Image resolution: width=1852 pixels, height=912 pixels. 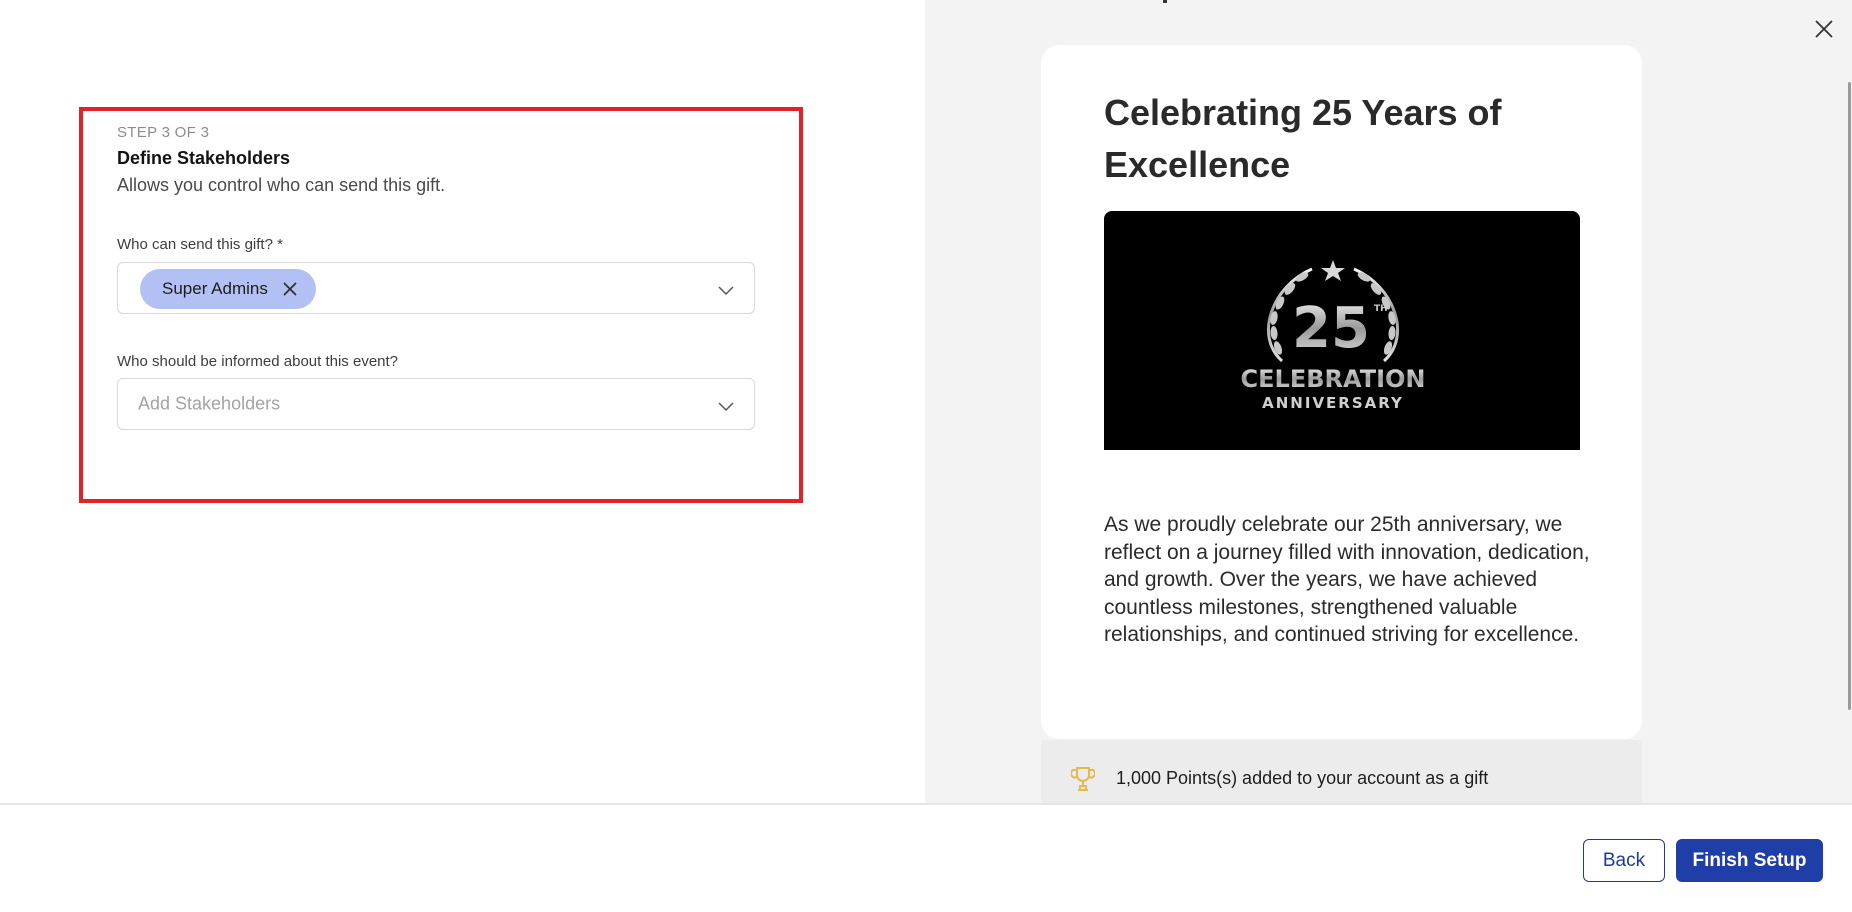 What do you see at coordinates (1824, 29) in the screenshot?
I see `close-icon` at bounding box center [1824, 29].